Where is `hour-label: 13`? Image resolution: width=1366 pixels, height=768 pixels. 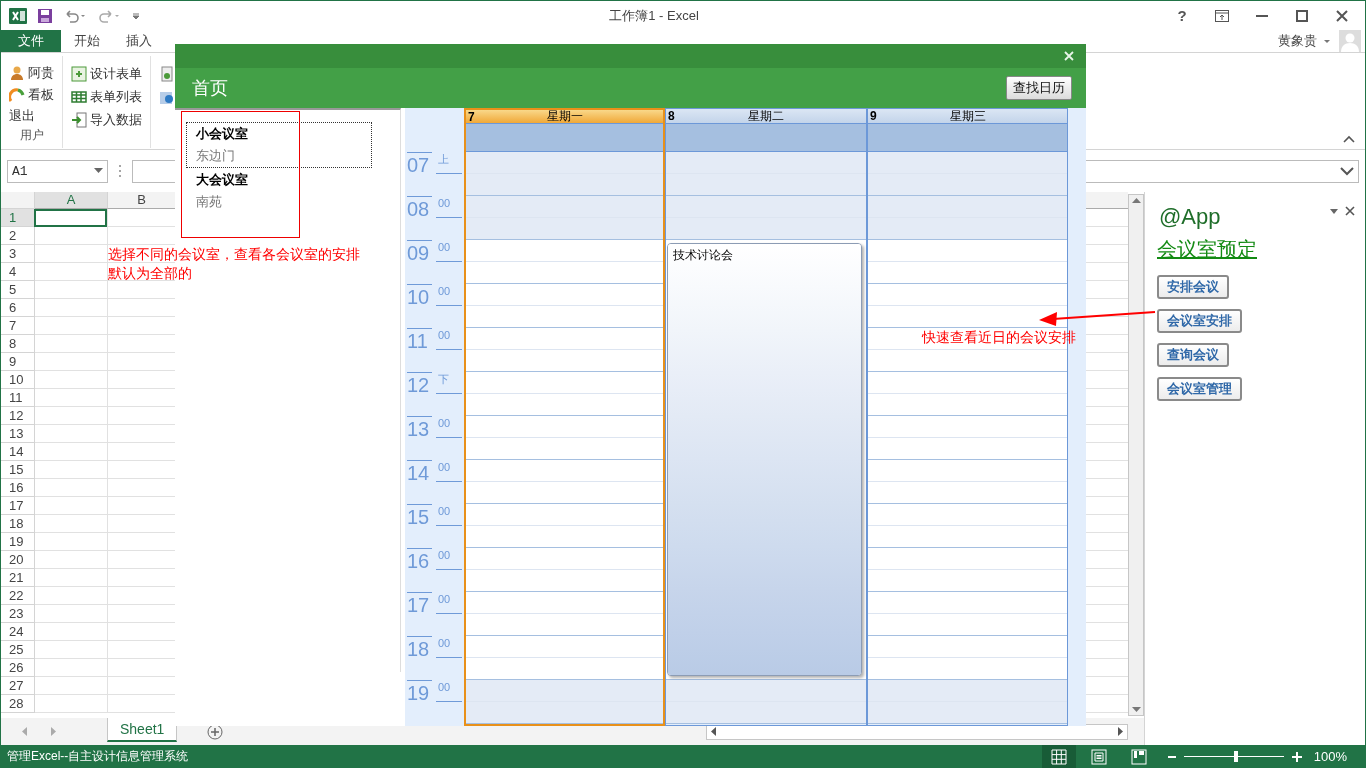 hour-label: 13 is located at coordinates (419, 428).